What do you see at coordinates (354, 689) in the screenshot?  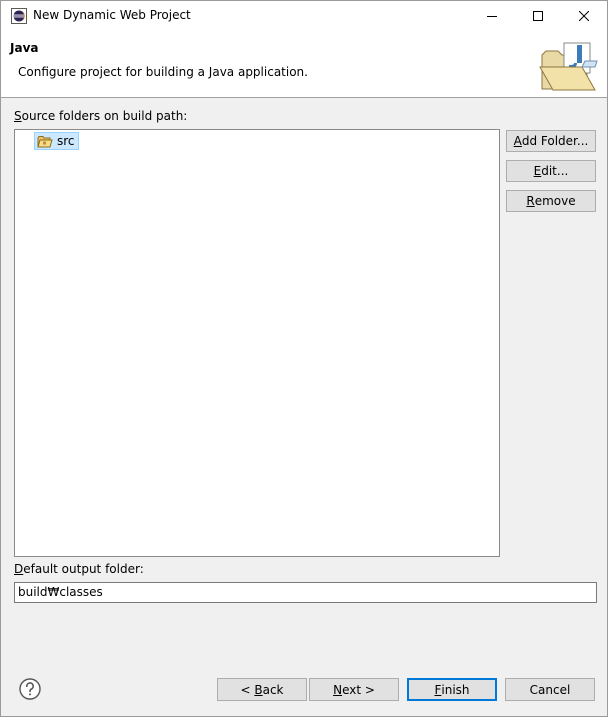 I see `next-button: Next >` at bounding box center [354, 689].